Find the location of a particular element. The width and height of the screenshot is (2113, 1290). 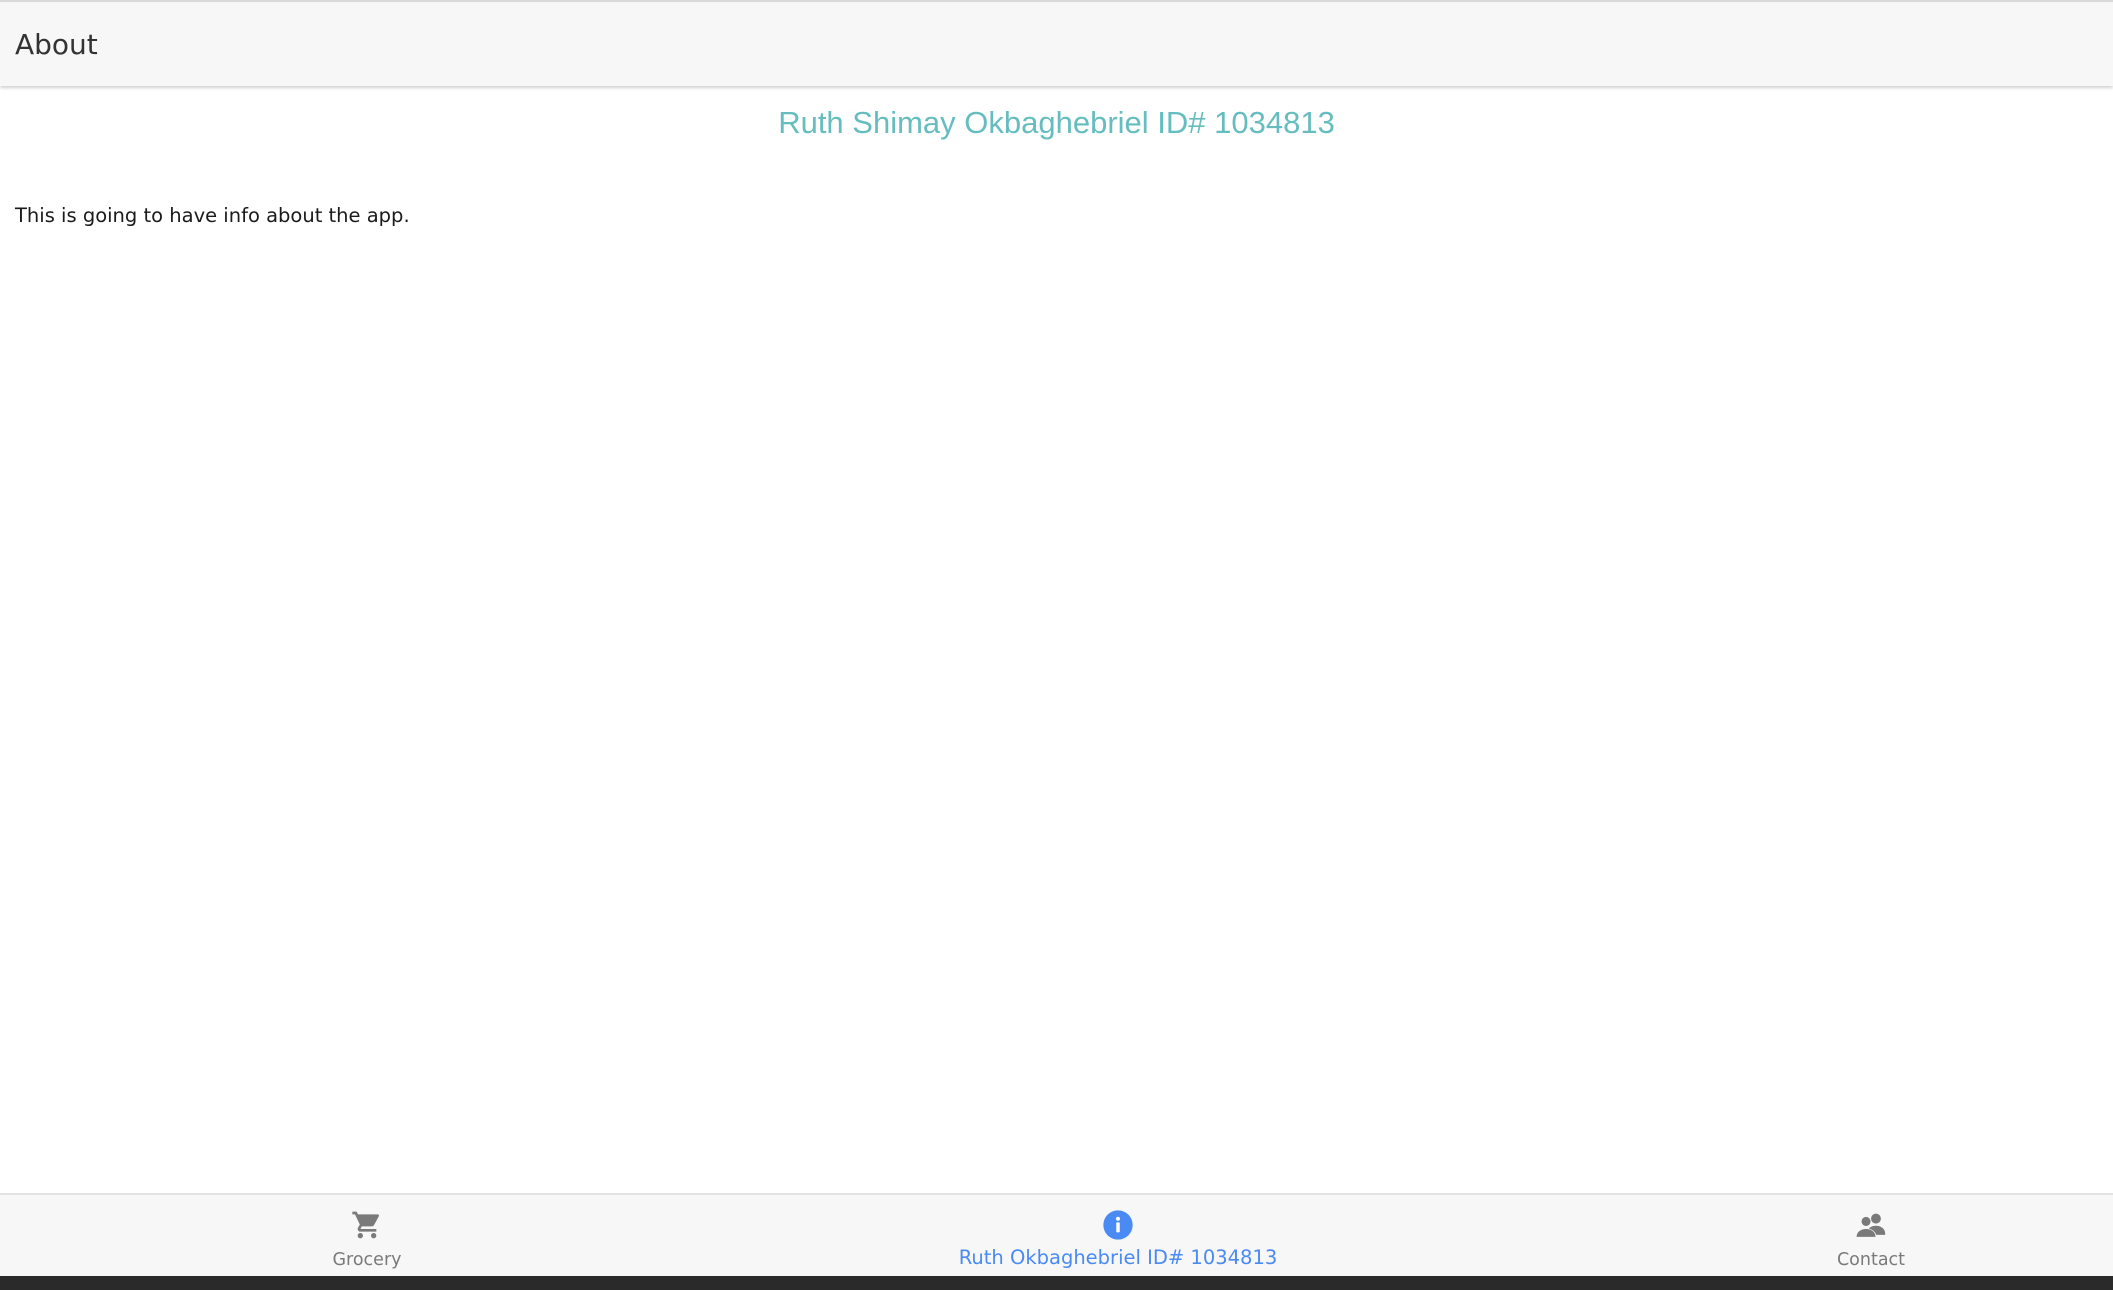

tab-grocery: Grocery is located at coordinates (367, 1235).